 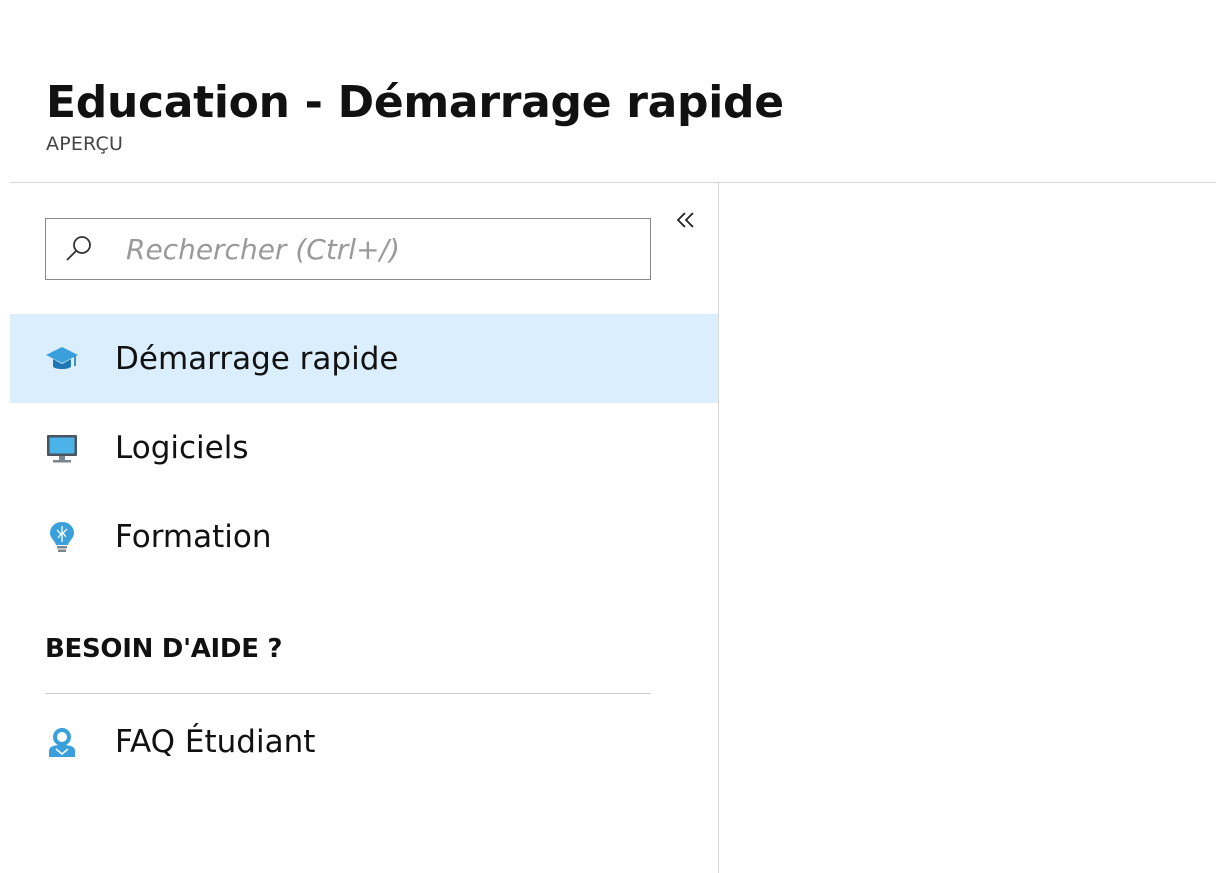 I want to click on sidebar-item-quickstart: Démarrage rapide, so click(x=364, y=358).